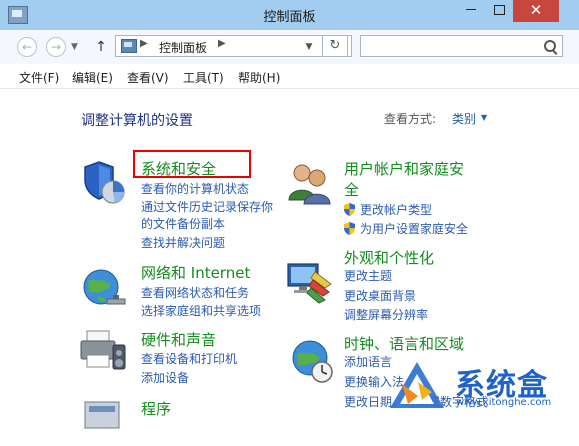 The image size is (579, 446). Describe the element at coordinates (183, 224) in the screenshot. I see `link-file-history-cont: 的文件备份副本` at that location.